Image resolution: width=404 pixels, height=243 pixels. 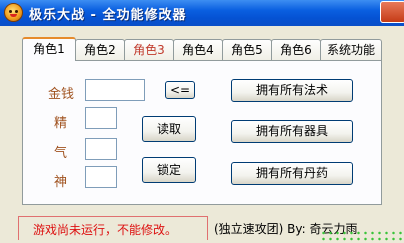 I want to click on tab-role1: 角色1, so click(x=49, y=49).